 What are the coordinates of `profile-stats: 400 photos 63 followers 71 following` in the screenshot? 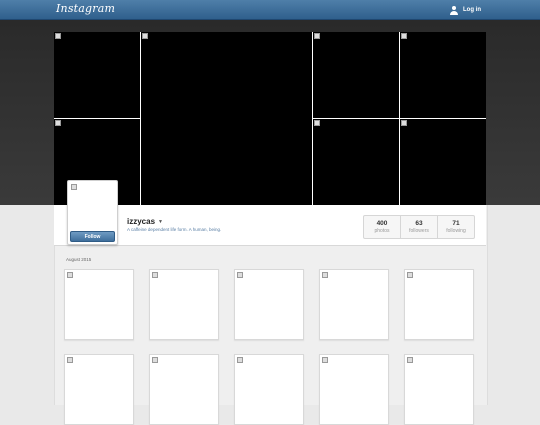 It's located at (419, 227).